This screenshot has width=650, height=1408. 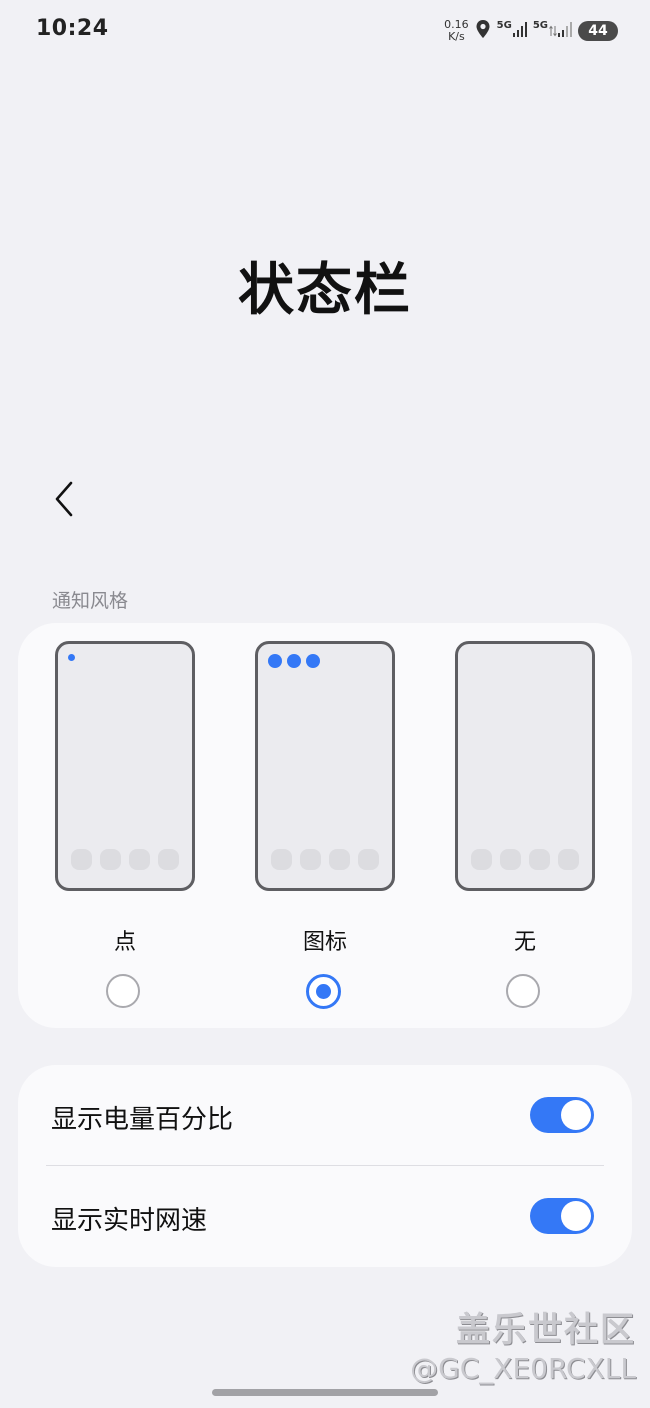 I want to click on section-label-notification-style: 通知风格, so click(x=90, y=601).